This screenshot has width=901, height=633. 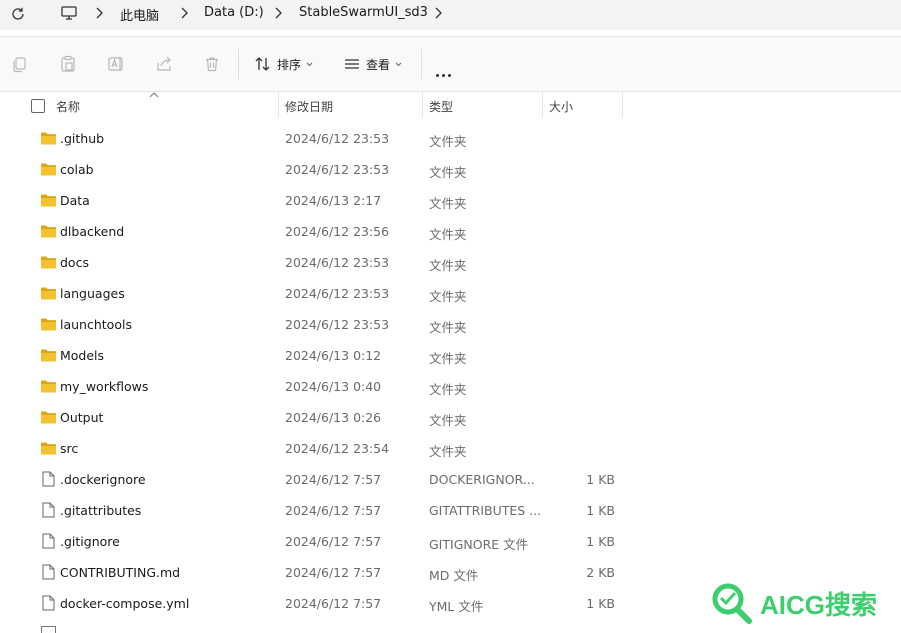 What do you see at coordinates (101, 510) in the screenshot?
I see `file-name: .gitattributes` at bounding box center [101, 510].